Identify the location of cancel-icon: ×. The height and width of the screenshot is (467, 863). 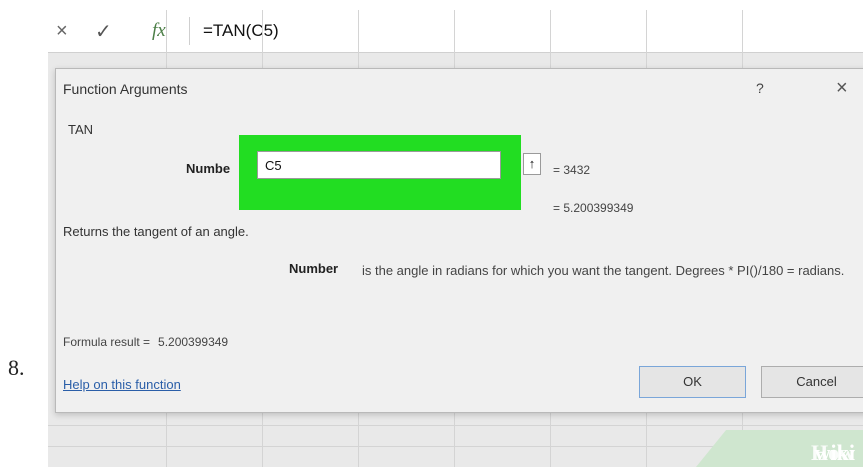
(62, 31).